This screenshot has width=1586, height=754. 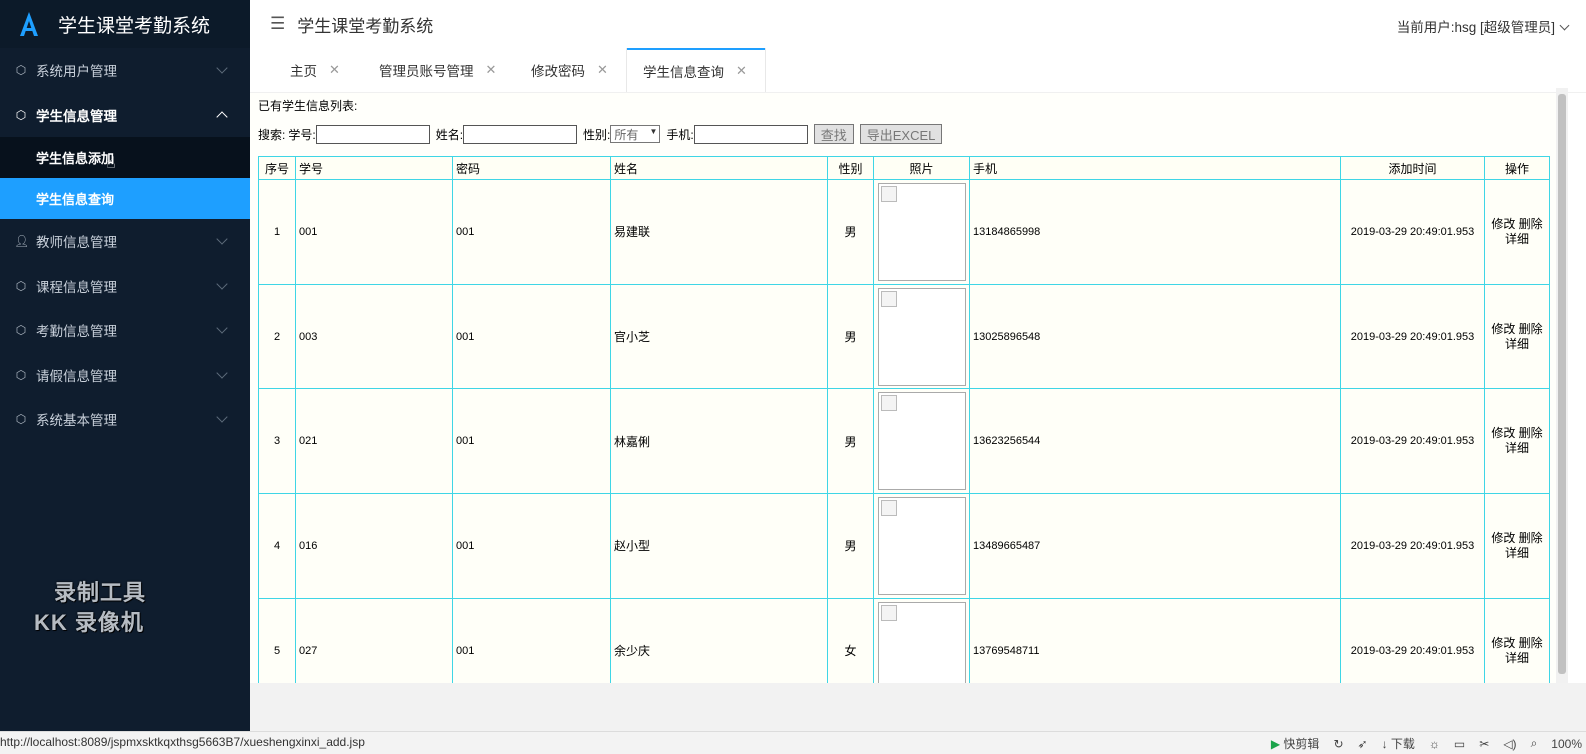 I want to click on cell-student-id: 016, so click(x=374, y=546).